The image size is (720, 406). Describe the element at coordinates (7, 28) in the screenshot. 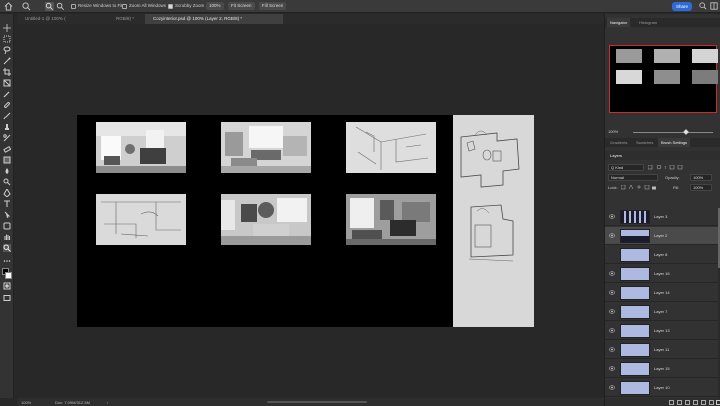

I see `move-tool-icon` at that location.